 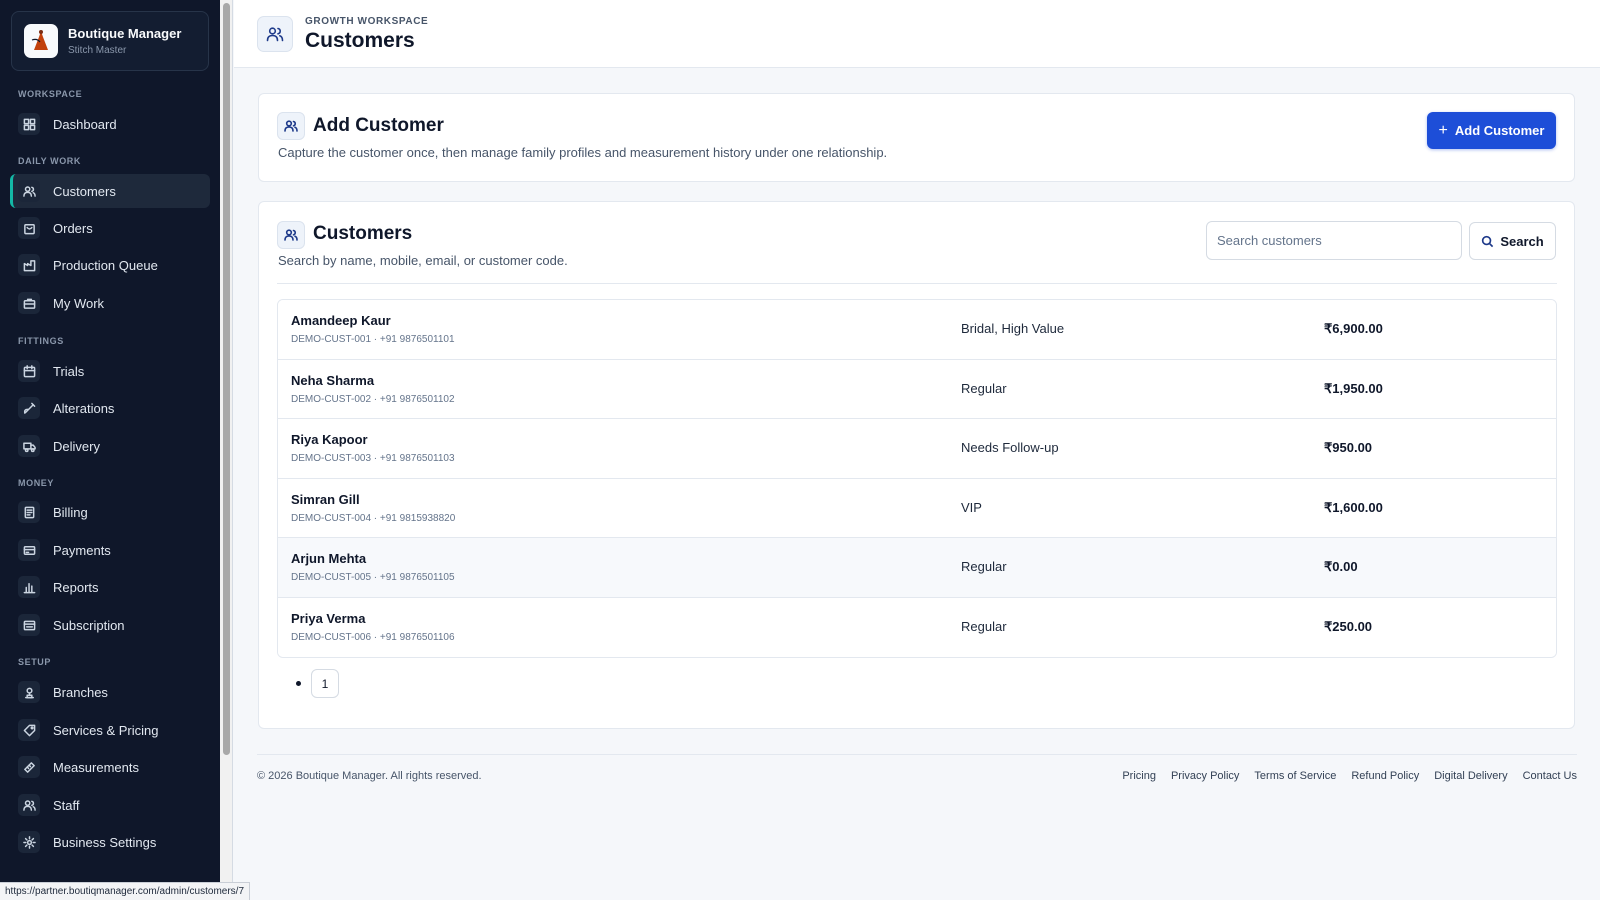 What do you see at coordinates (1512, 241) in the screenshot?
I see `search-button: Search` at bounding box center [1512, 241].